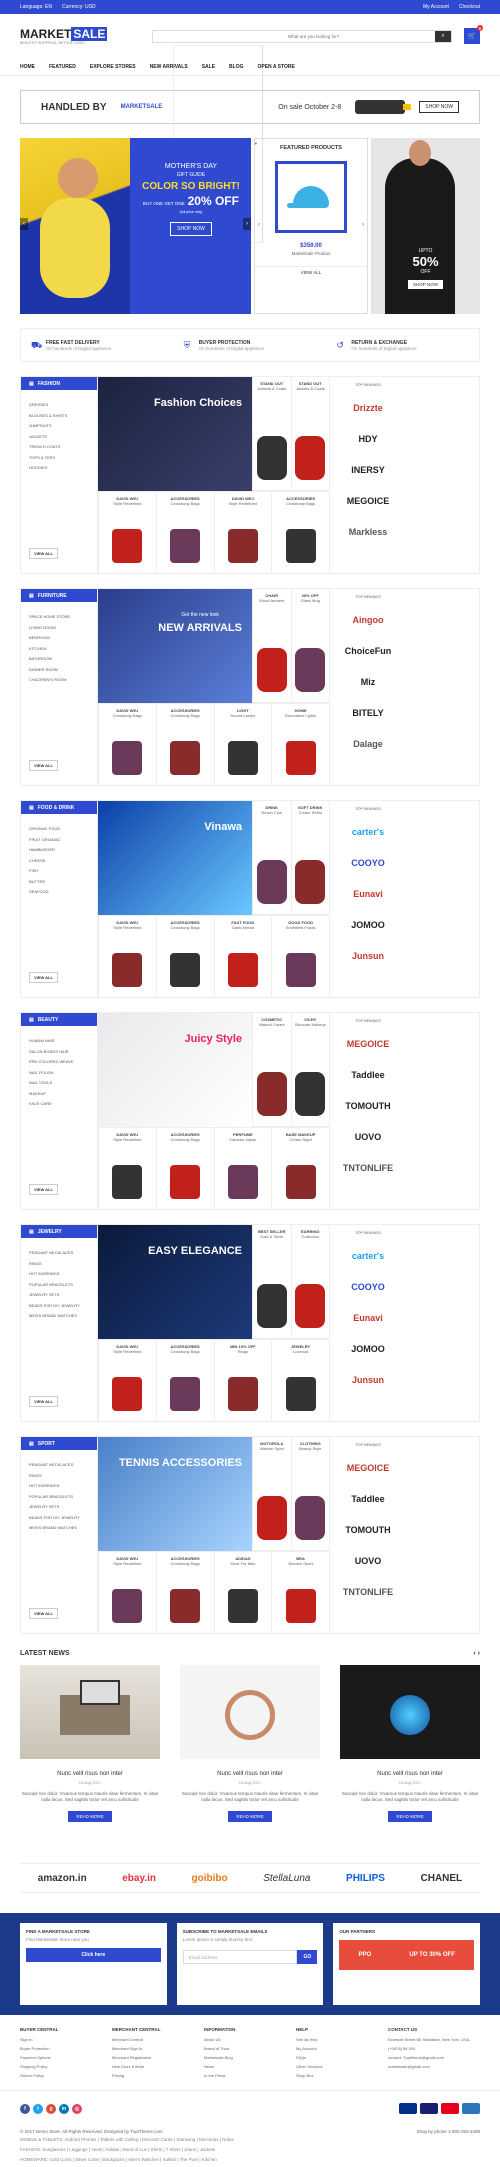  What do you see at coordinates (300, 1168) in the screenshot?
I see `product-cell: BASE MAKEUP Cream Night` at bounding box center [300, 1168].